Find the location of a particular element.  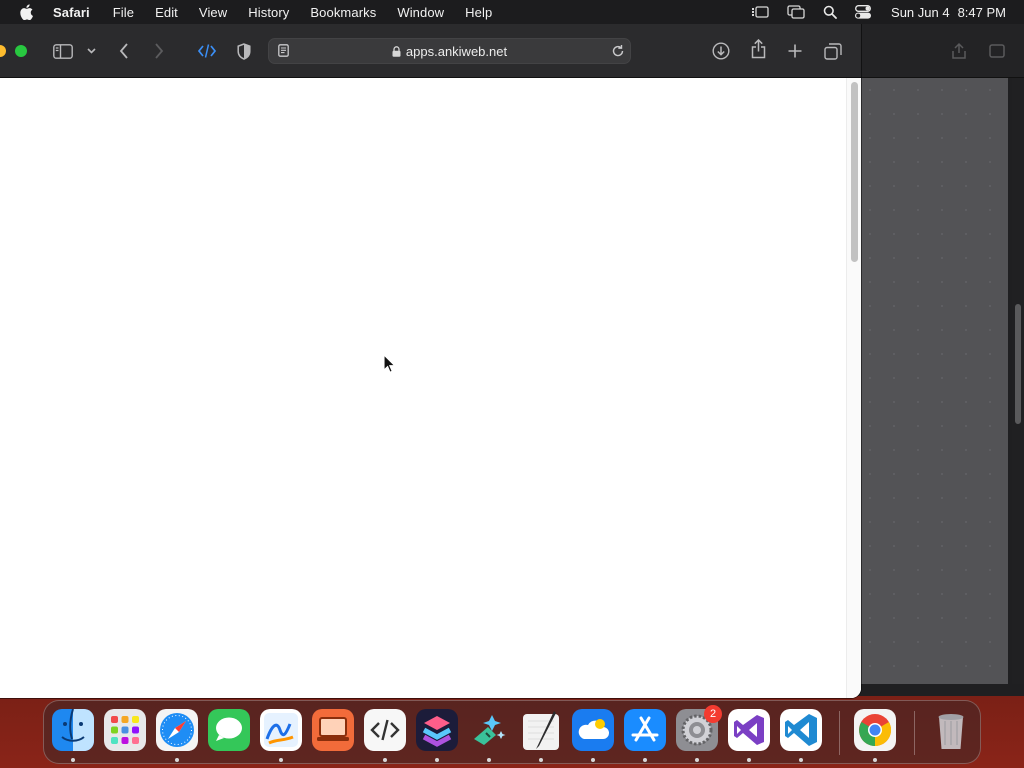

messages-icon is located at coordinates (229, 730).